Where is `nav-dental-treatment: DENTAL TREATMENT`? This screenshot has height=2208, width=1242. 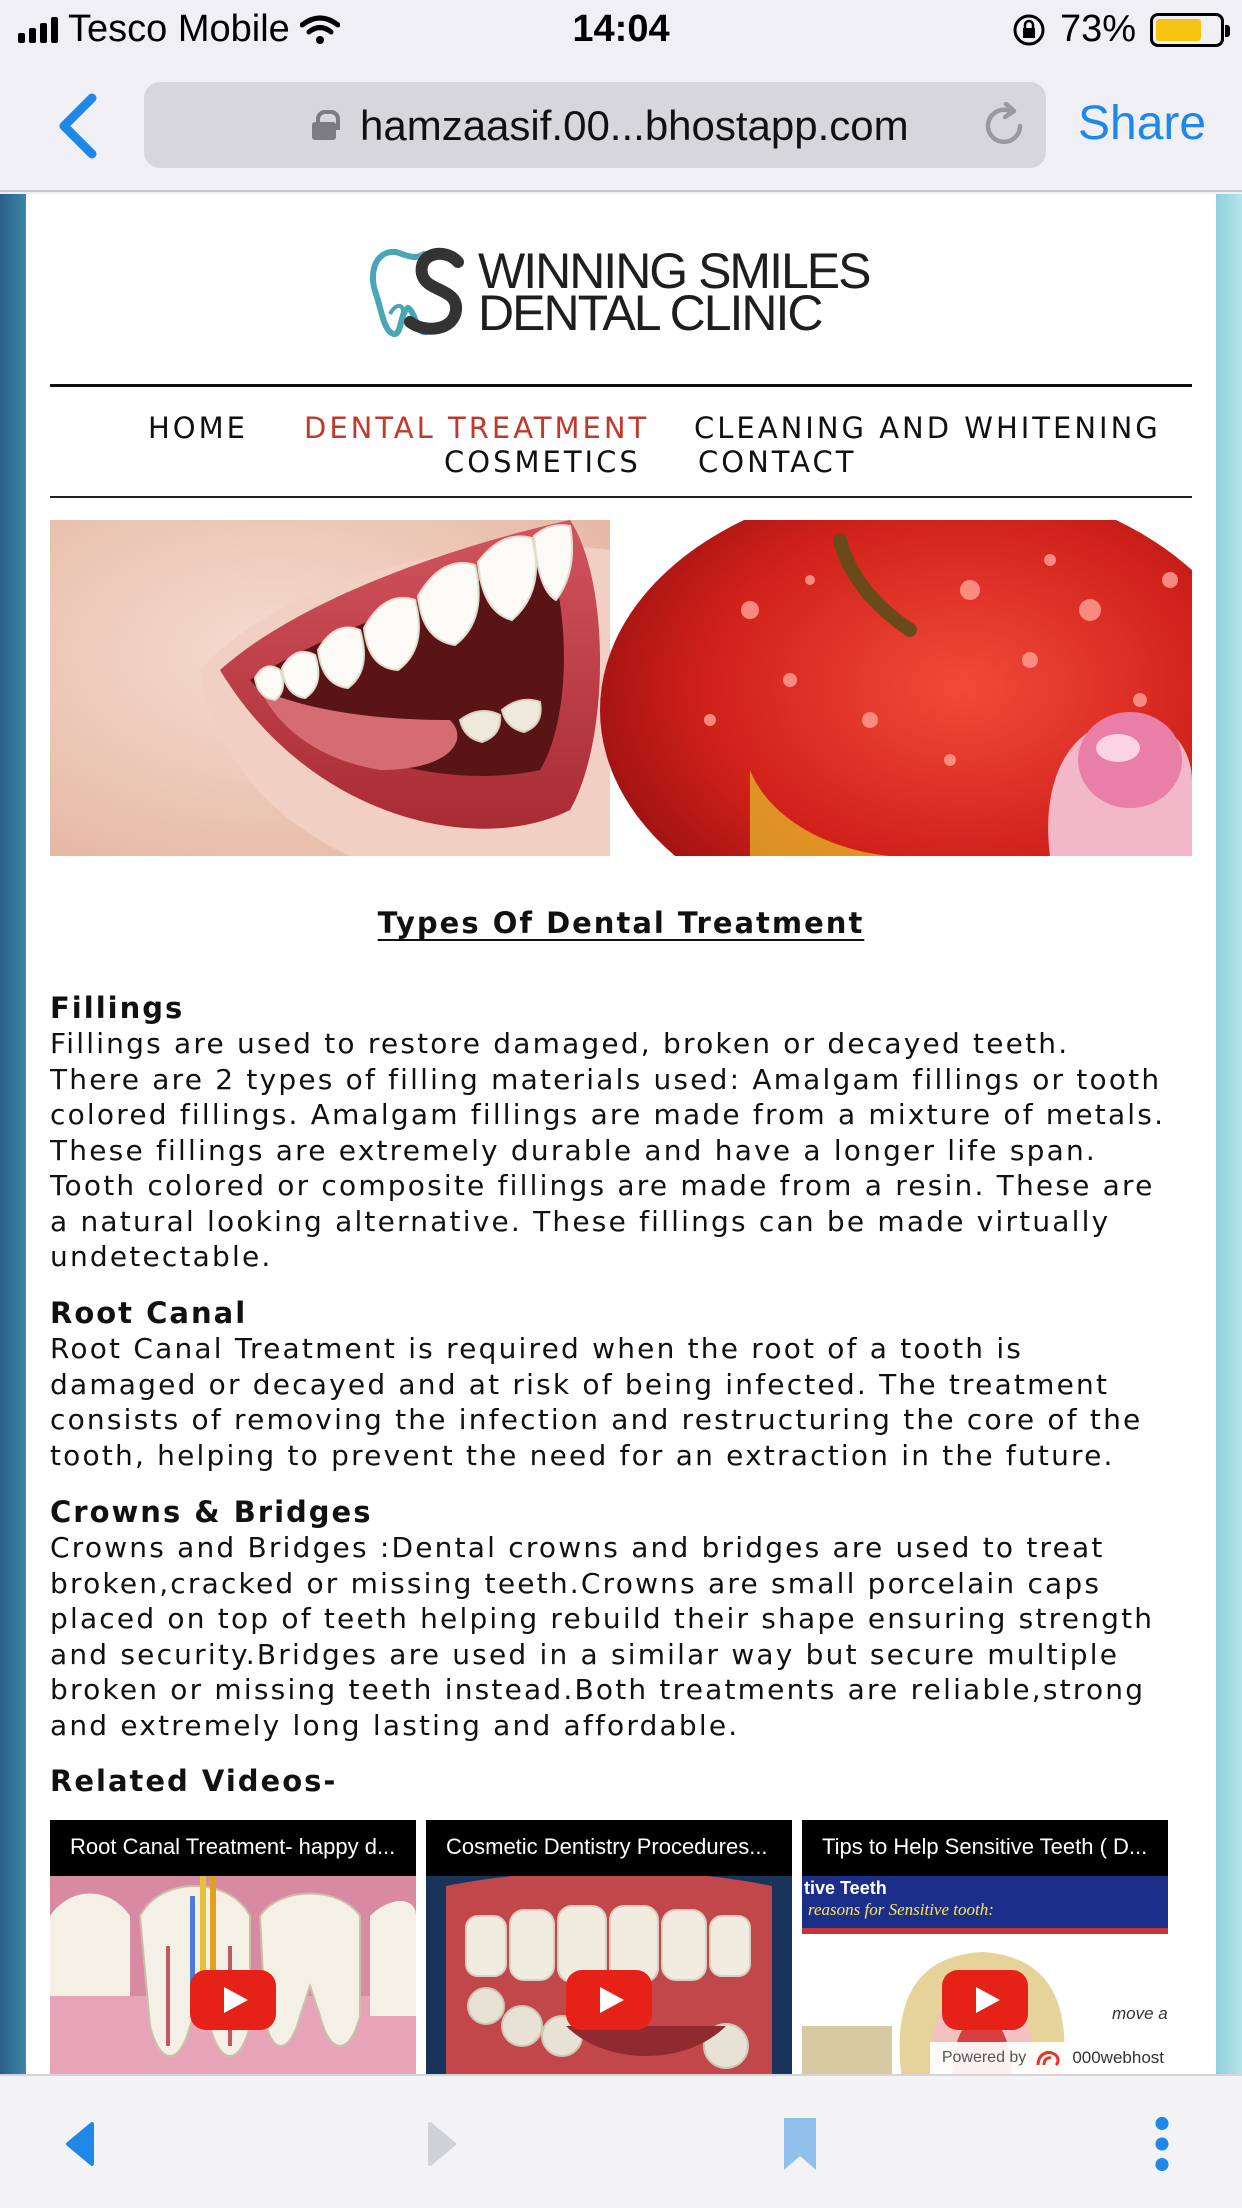
nav-dental-treatment: DENTAL TREATMENT is located at coordinates (476, 428).